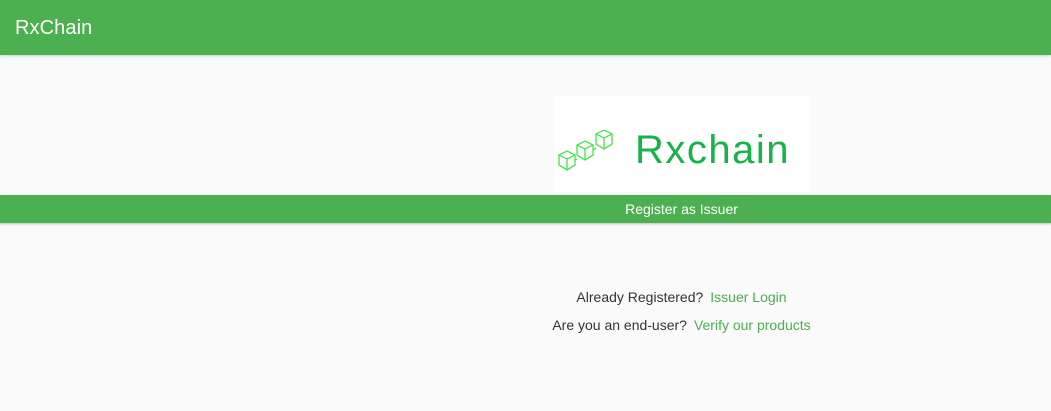 Image resolution: width=1051 pixels, height=411 pixels. I want to click on login-question: Already Registered?, so click(640, 297).